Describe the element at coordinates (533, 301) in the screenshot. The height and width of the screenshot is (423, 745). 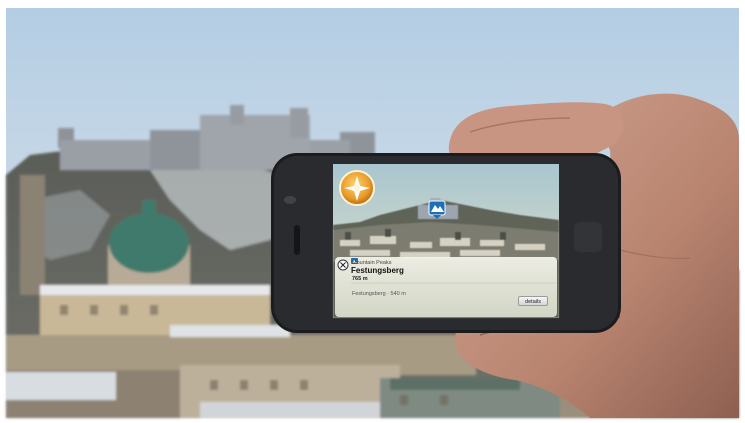
I see `details-button: details` at that location.